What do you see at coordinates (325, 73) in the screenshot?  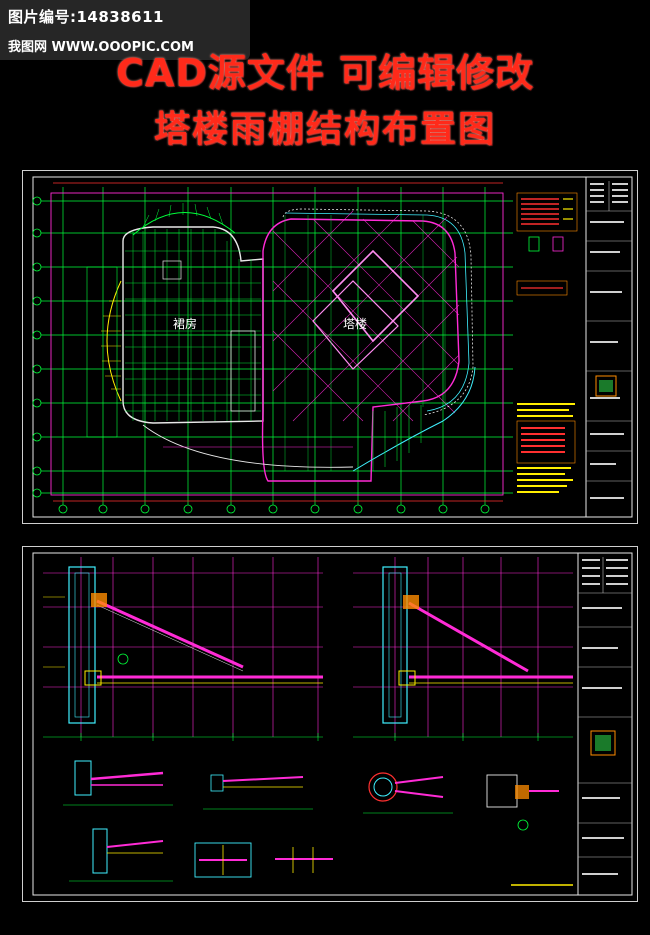 I see `headline-line1: CAD源文件 可编辑修改` at bounding box center [325, 73].